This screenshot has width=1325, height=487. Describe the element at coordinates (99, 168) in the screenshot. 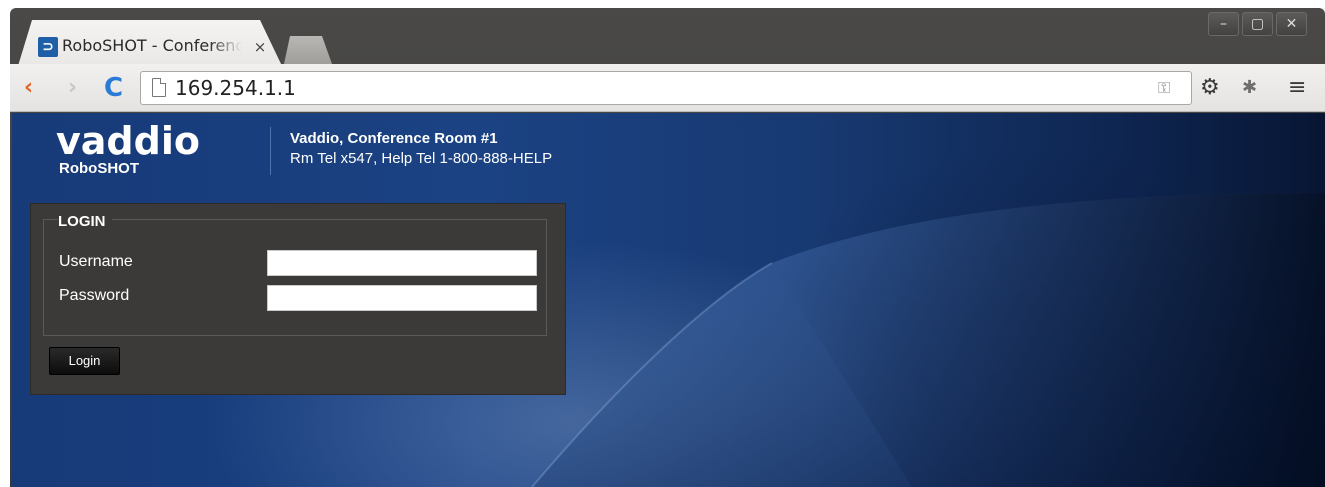

I see `product-name: RoboSHOT` at that location.